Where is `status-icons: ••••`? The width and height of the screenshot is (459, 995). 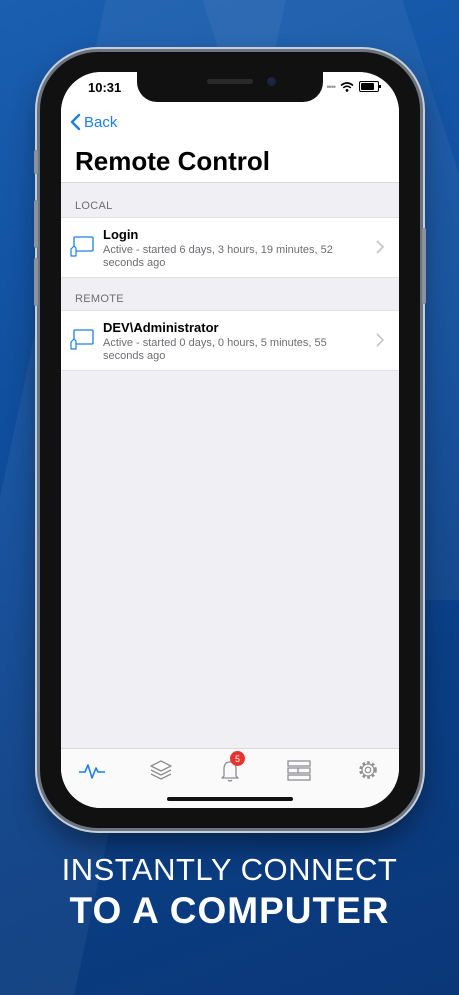
status-icons: •••• is located at coordinates (353, 86).